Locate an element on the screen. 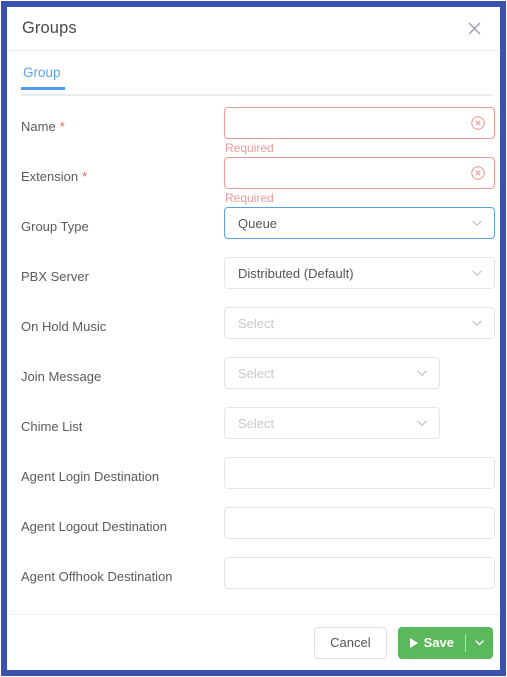  select-pbx-server: Distributed (Default) is located at coordinates (359, 273).